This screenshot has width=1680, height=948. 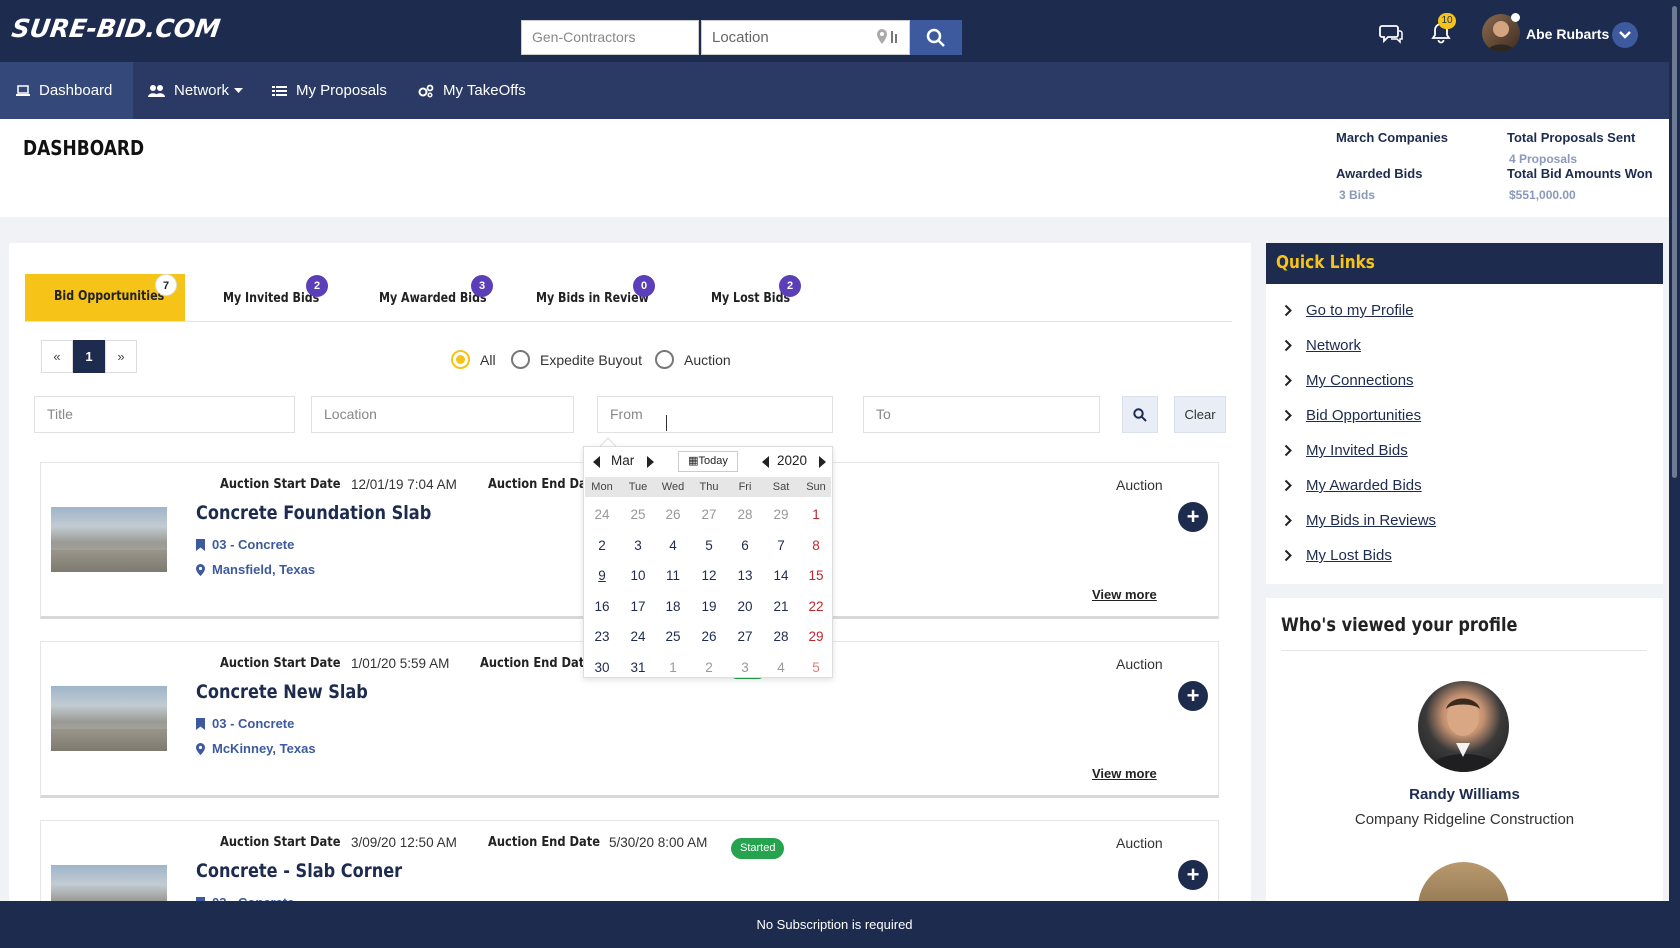 What do you see at coordinates (750, 298) in the screenshot?
I see `tab-my-lost-bids: My Lost Bids` at bounding box center [750, 298].